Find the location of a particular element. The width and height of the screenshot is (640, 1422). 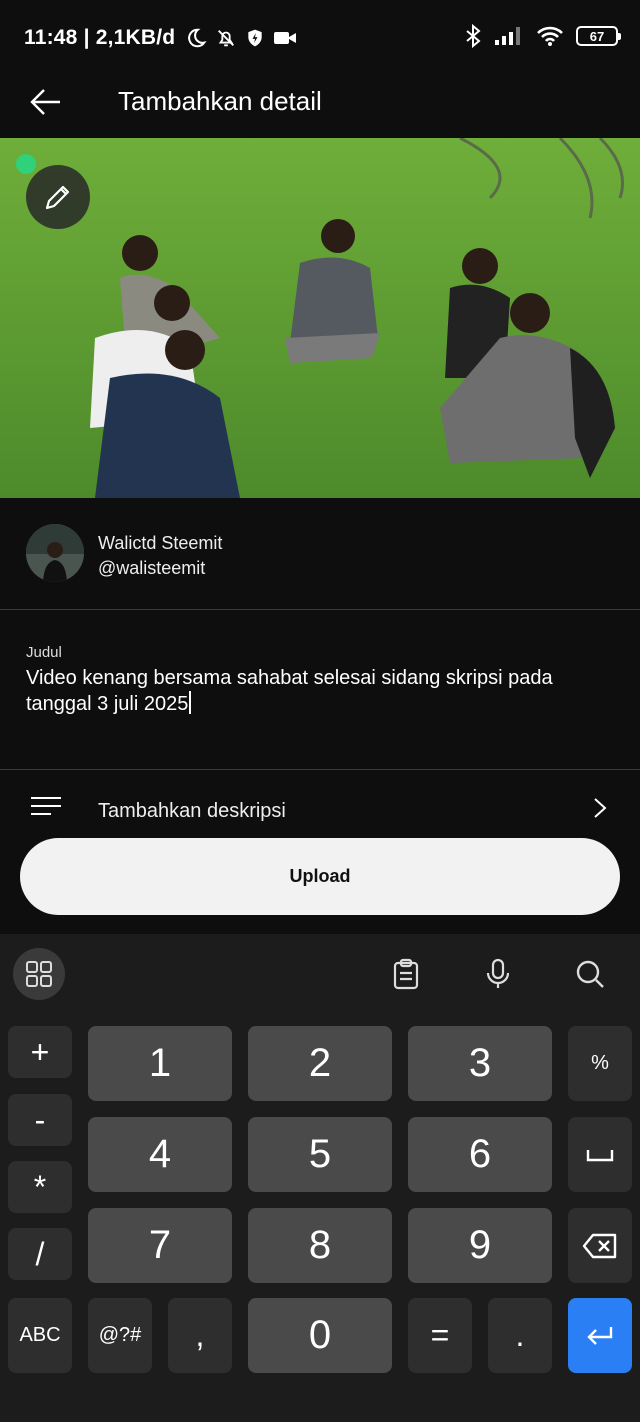

battery-level: 67 is located at coordinates (597, 36).